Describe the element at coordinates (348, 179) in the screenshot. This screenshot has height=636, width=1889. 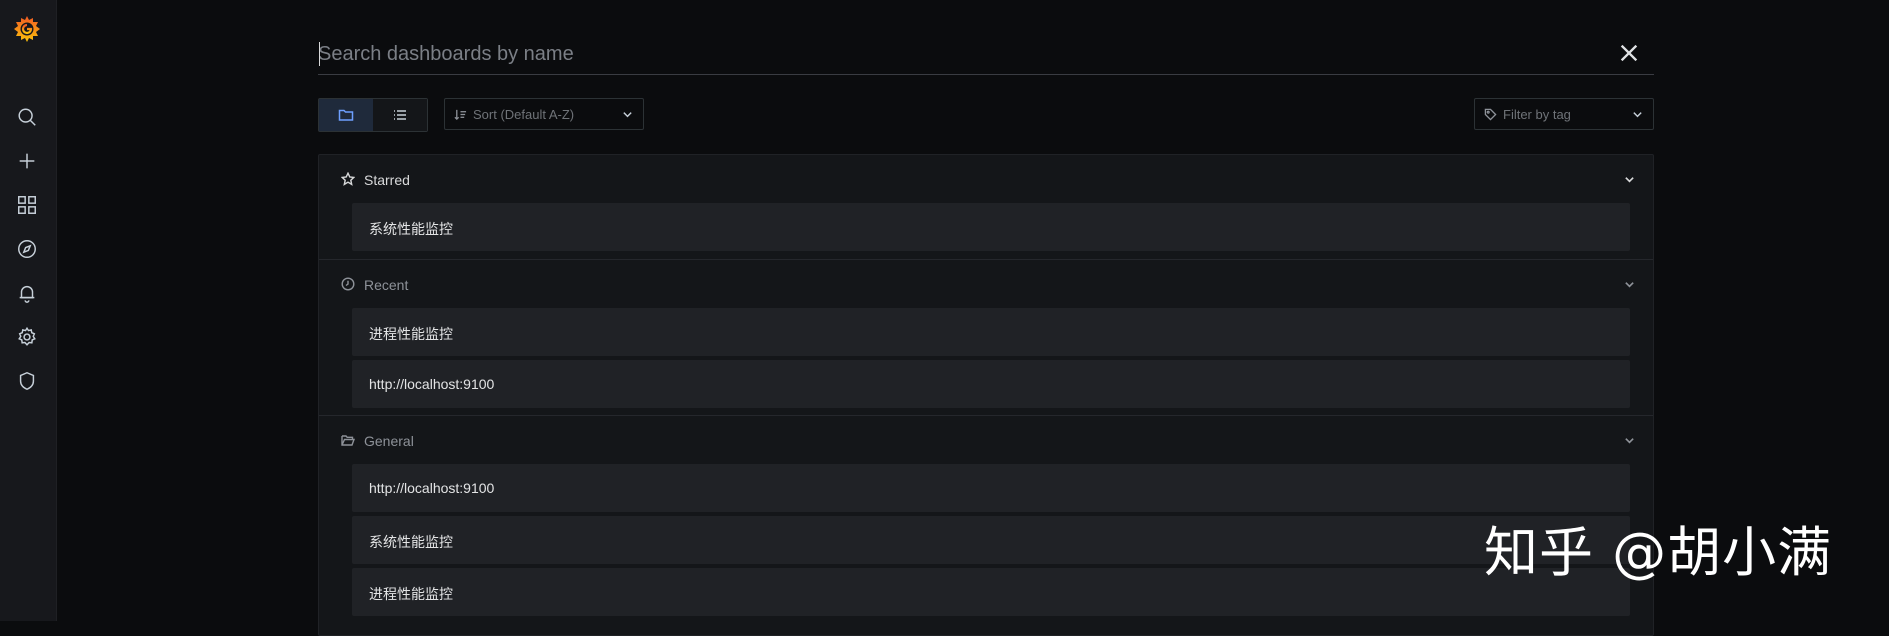
I see `star-icon` at that location.